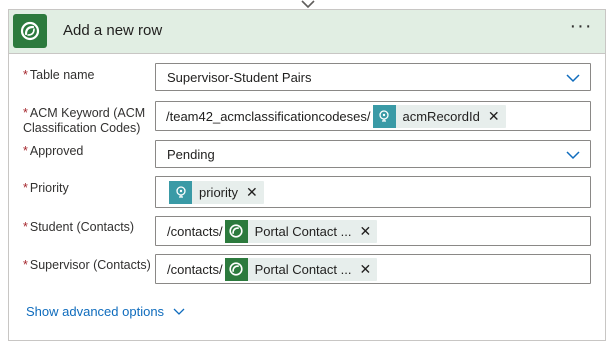  I want to click on priority-token: priority ✕, so click(216, 192).